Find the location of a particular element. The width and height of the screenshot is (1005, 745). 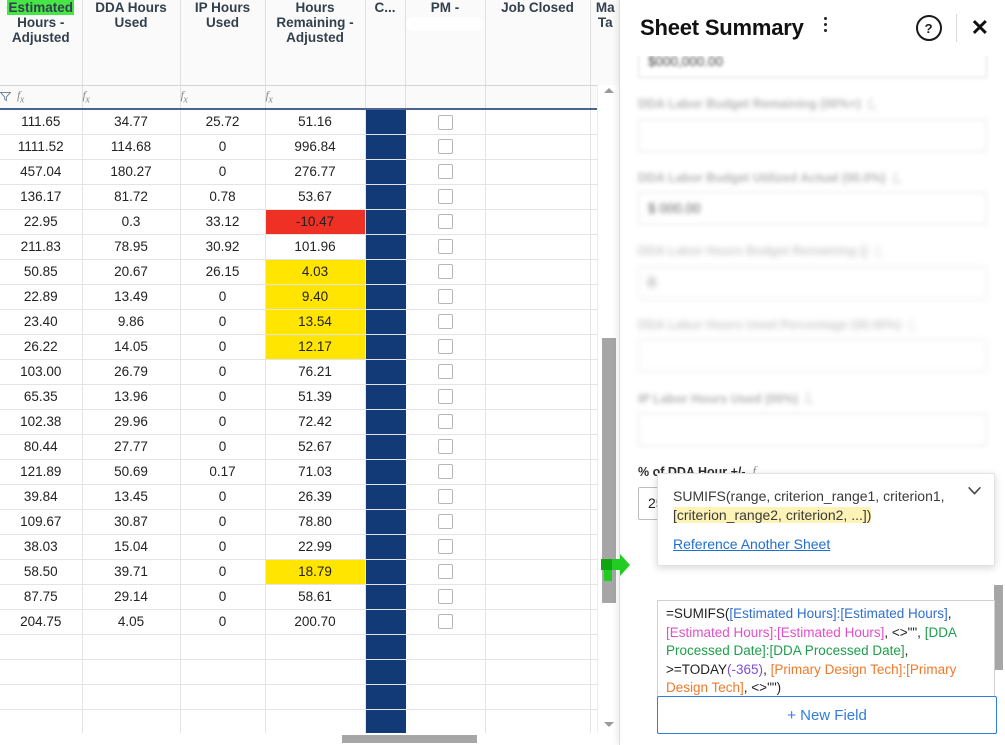

table-row: 80.44 27.77 0 52.67 is located at coordinates (310, 447).